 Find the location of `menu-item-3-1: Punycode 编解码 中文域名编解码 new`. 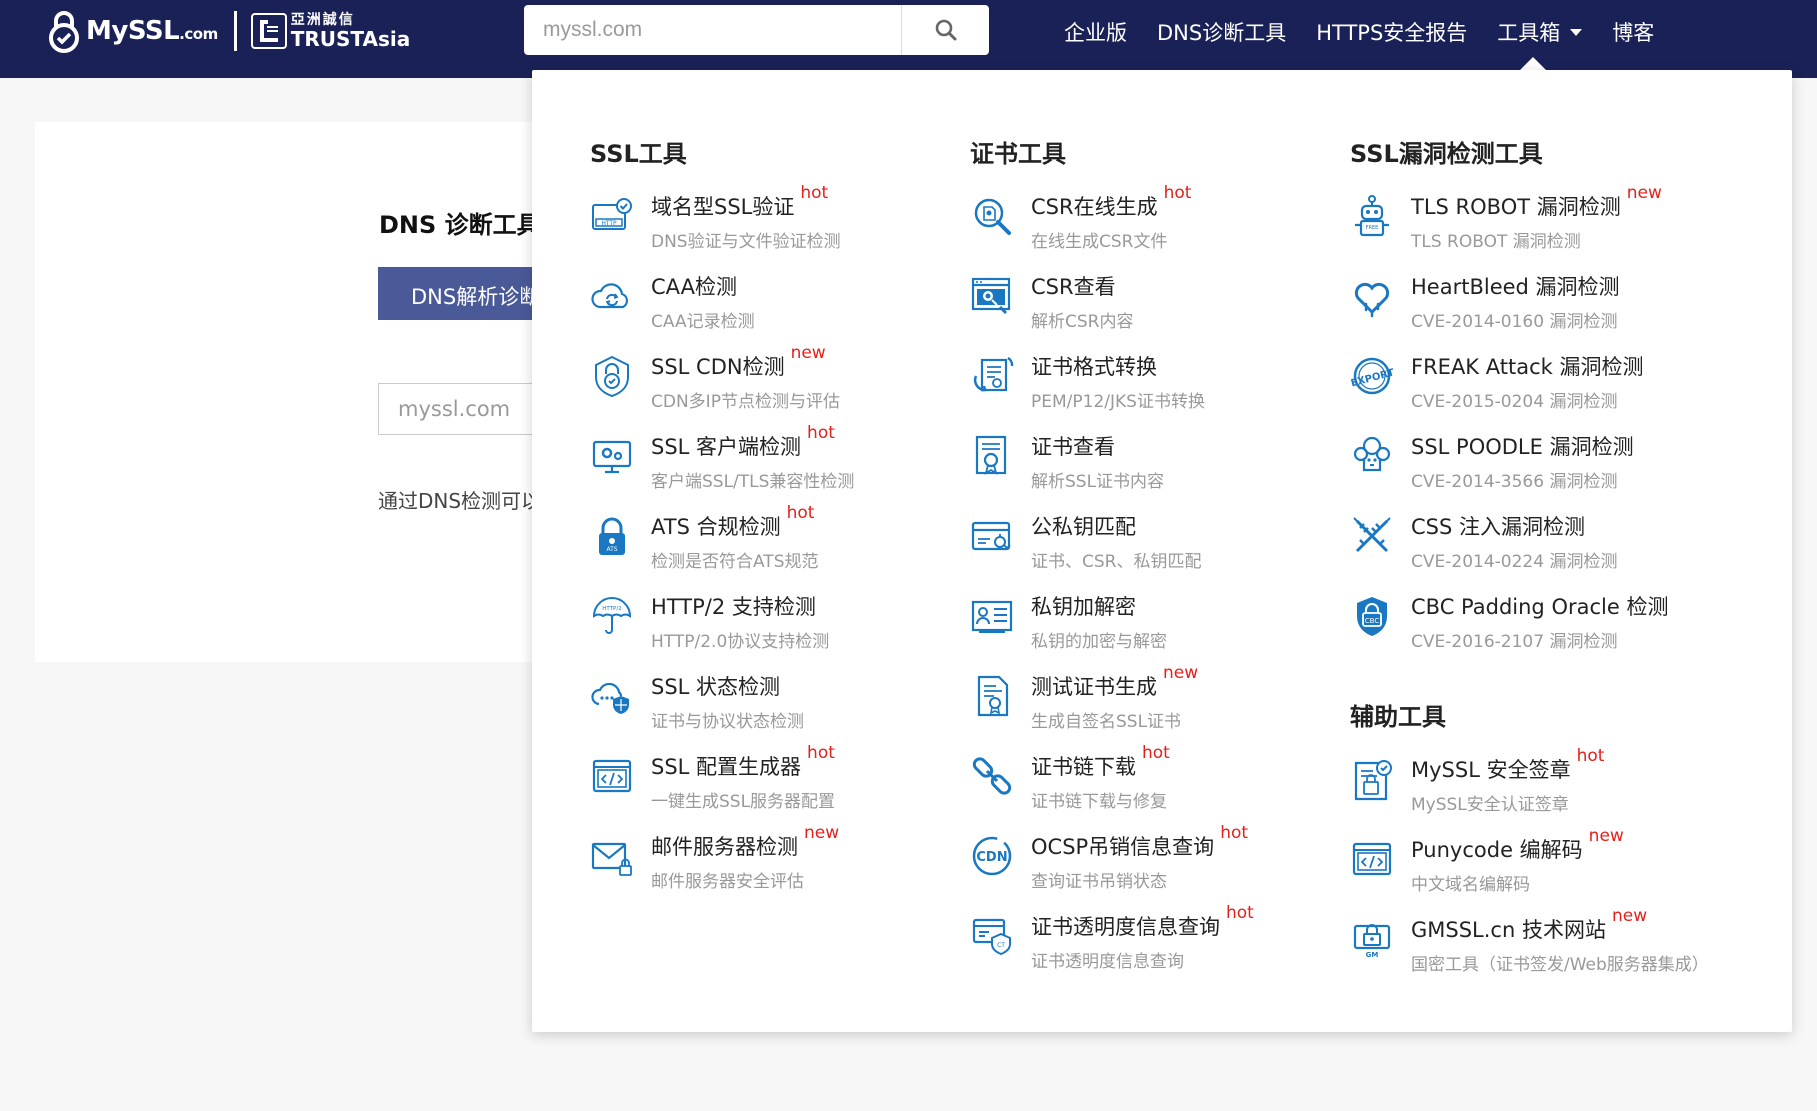

menu-item-3-1: Punycode 编解码 中文域名编解码 new is located at coordinates (1535, 865).